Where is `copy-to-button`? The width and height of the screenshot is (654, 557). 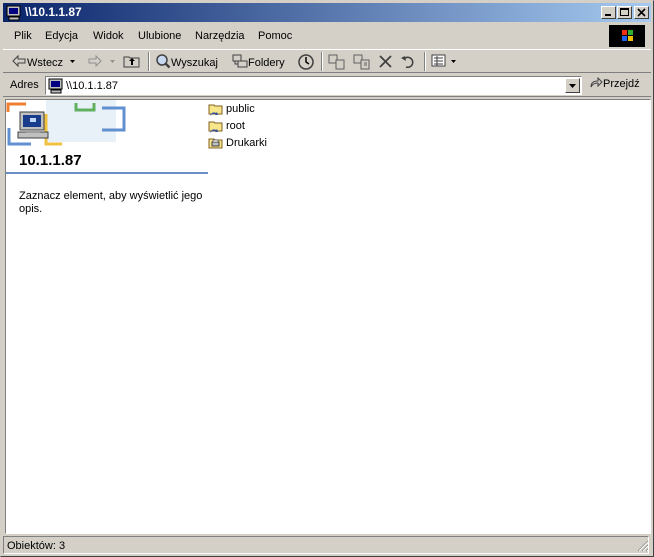
copy-to-button is located at coordinates (362, 62).